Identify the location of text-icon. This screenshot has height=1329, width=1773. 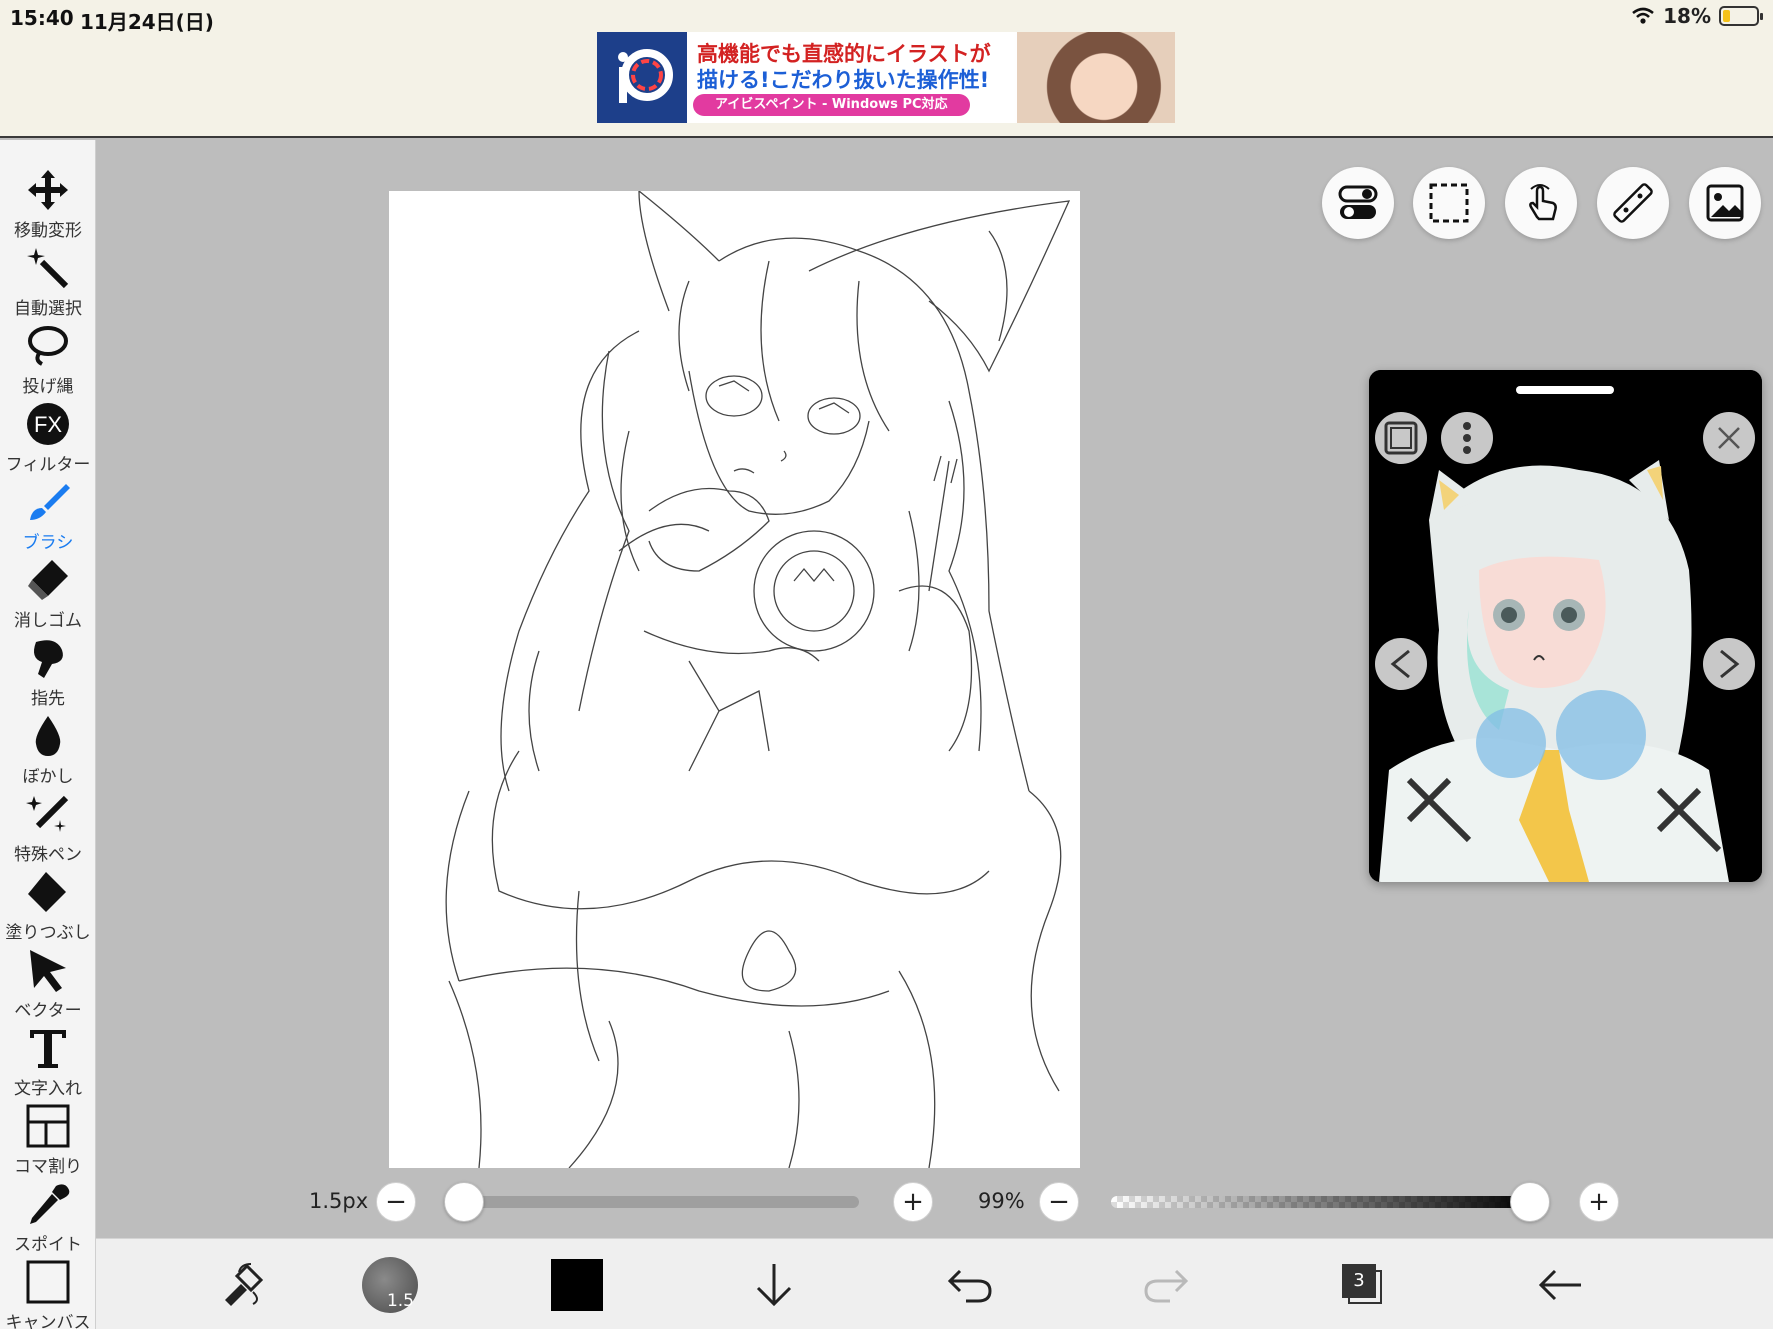
(48, 1049).